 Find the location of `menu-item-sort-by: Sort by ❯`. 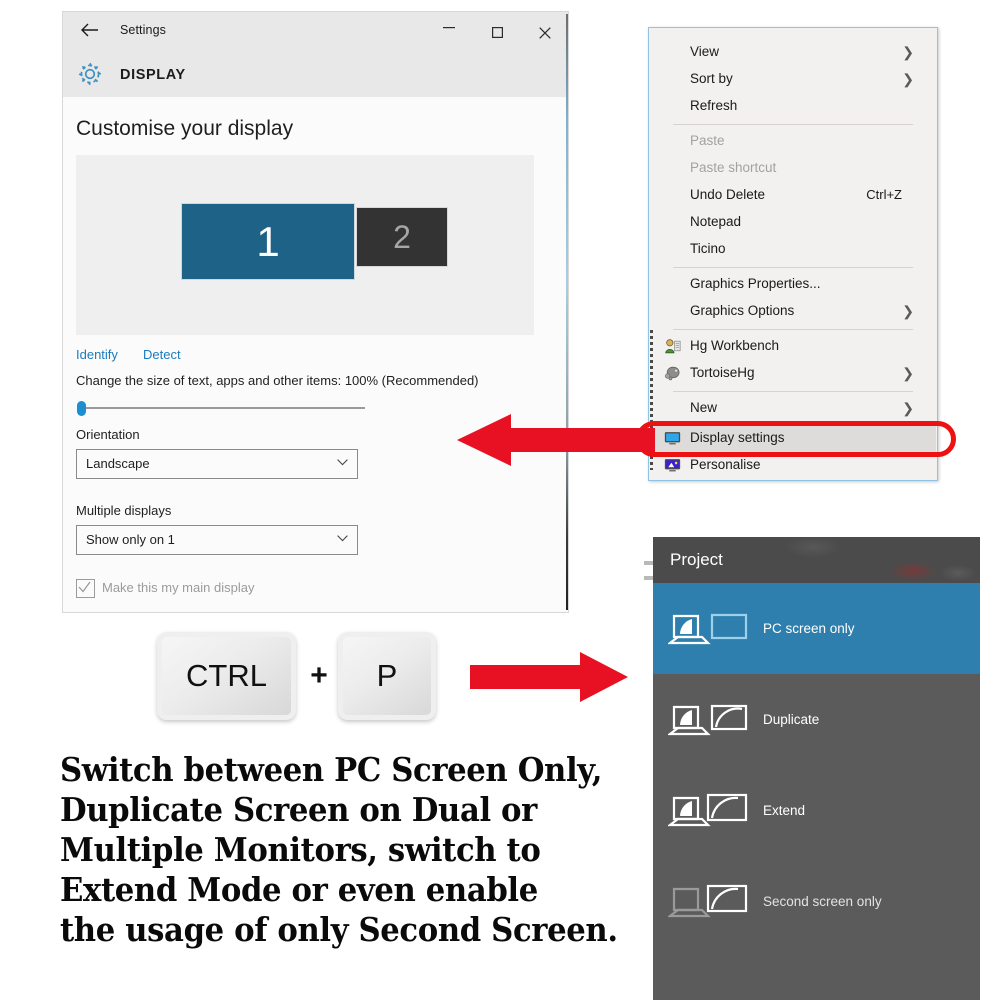

menu-item-sort-by: Sort by ❯ is located at coordinates (793, 79).